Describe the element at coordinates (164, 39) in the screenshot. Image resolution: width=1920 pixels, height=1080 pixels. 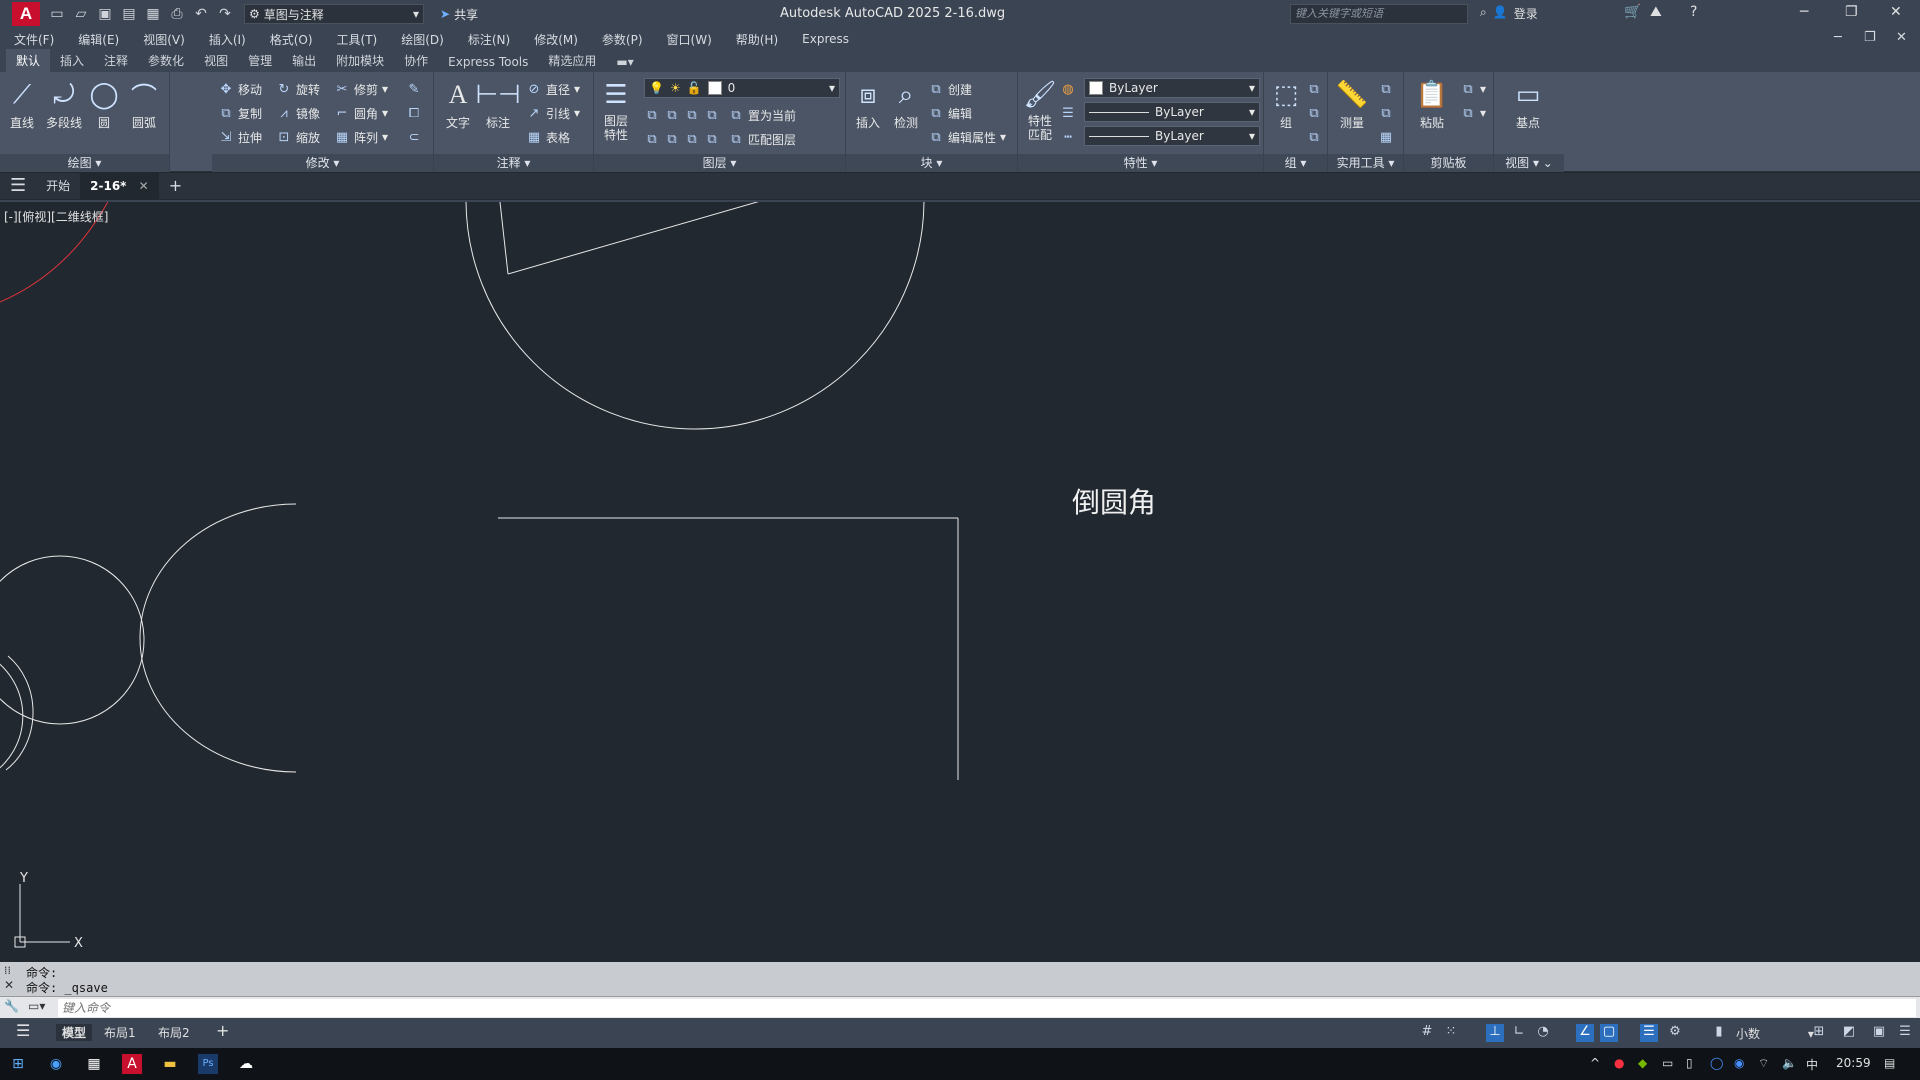
I see `menu-view: 视图(V)` at that location.